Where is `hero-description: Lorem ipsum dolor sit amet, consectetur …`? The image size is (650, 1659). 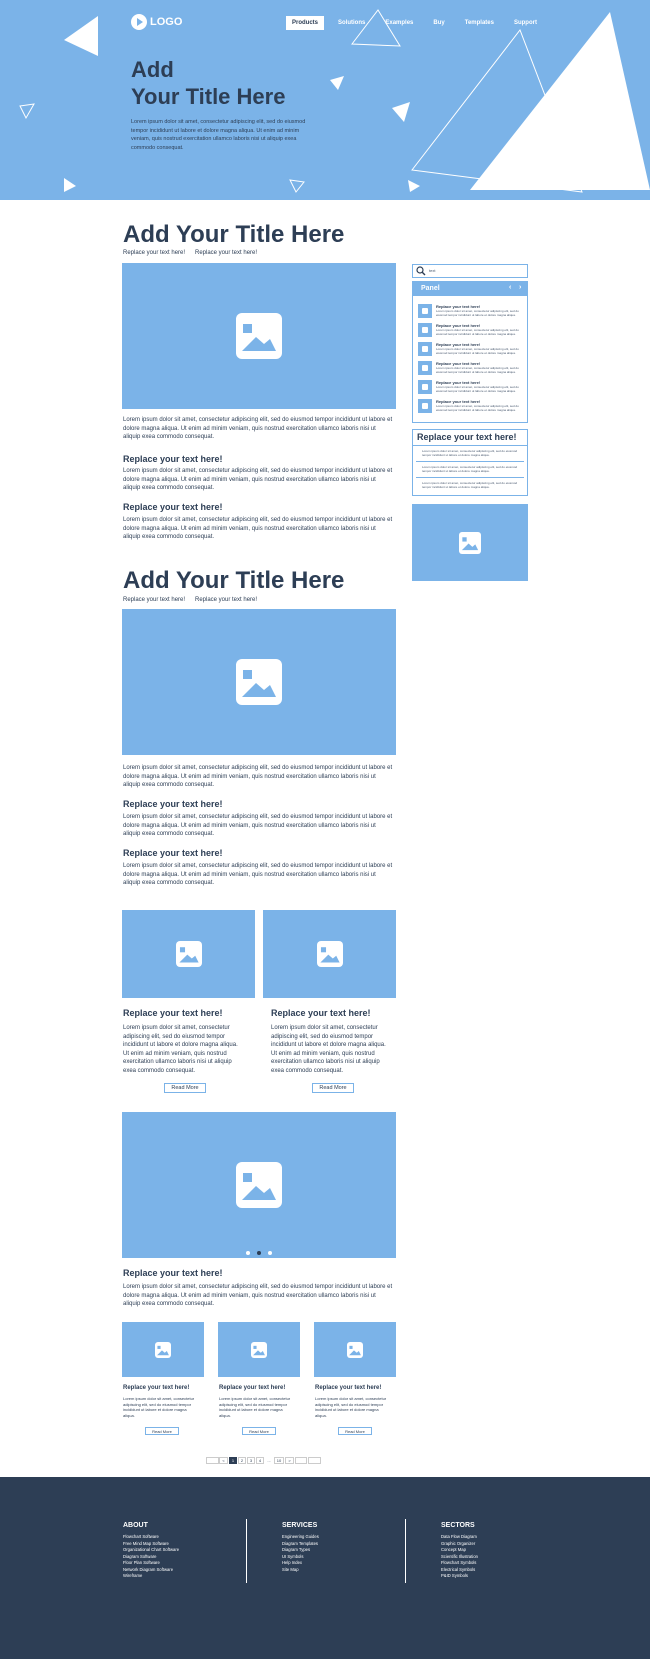
hero-description: Lorem ipsum dolor sit amet, consectetur … is located at coordinates (218, 135).